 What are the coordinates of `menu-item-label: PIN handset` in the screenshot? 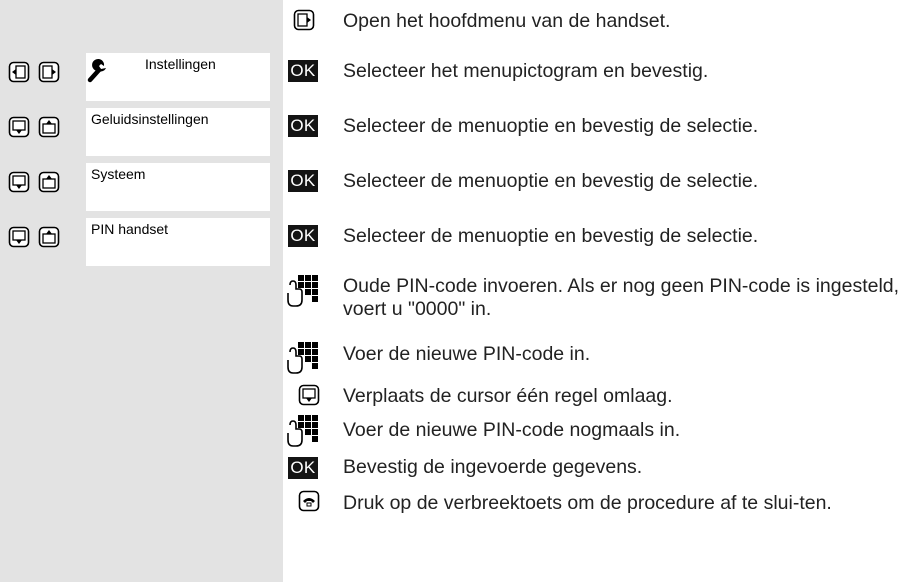 It's located at (130, 229).